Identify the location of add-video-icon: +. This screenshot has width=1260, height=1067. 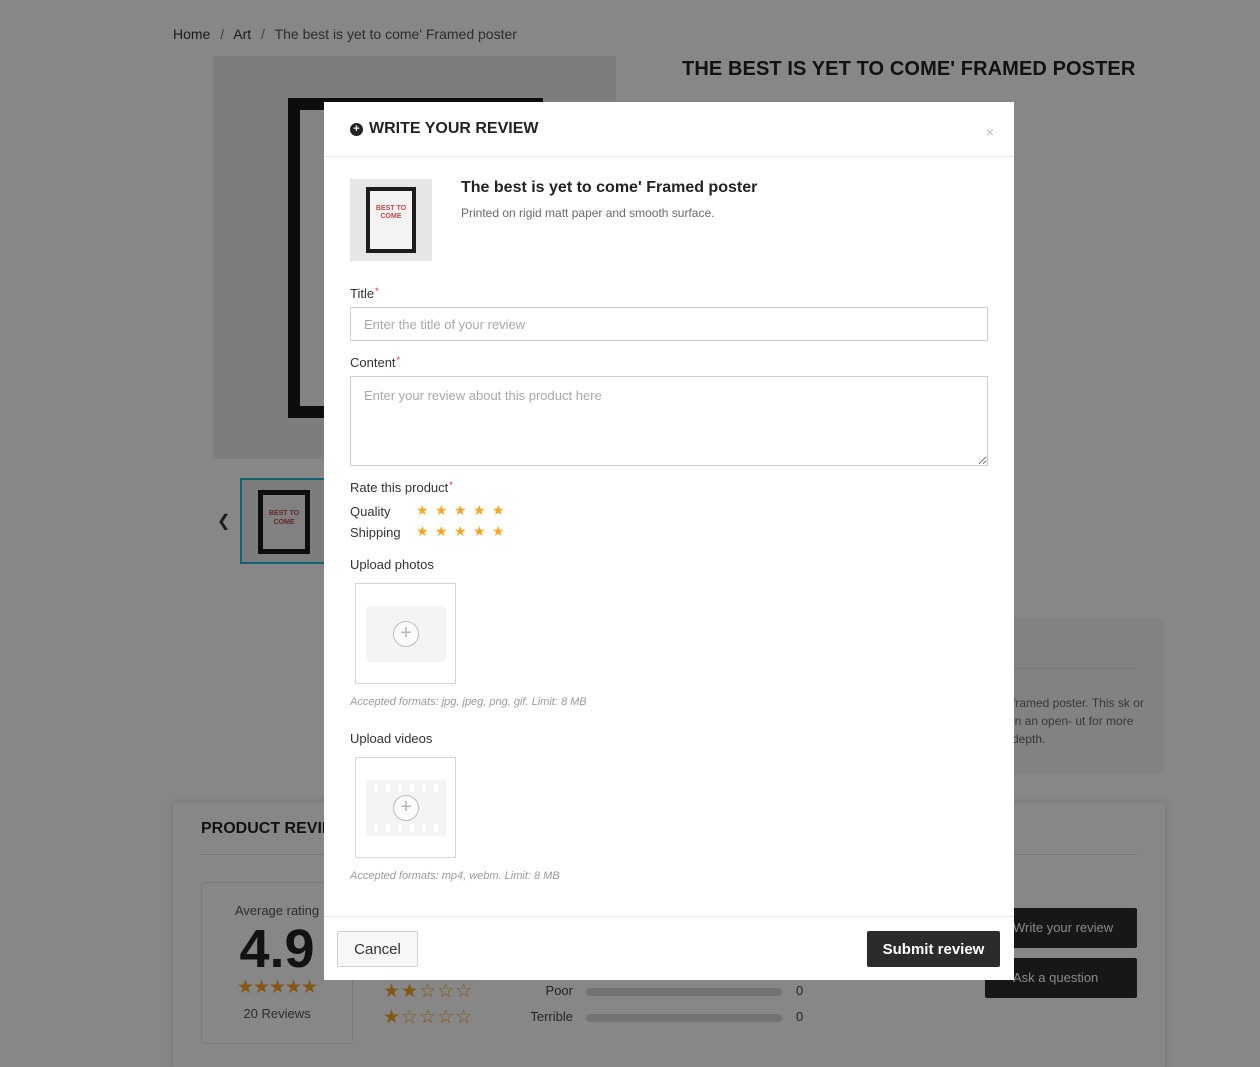
(406, 808).